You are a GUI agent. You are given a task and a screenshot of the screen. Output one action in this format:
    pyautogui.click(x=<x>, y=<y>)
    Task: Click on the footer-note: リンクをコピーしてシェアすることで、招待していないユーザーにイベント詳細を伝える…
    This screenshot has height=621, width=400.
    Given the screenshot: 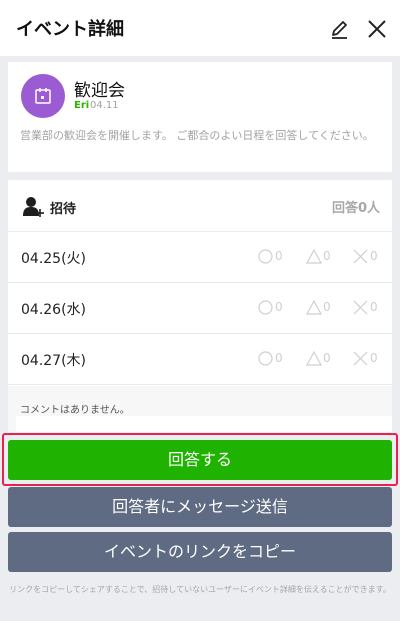 What is the action you would take?
    pyautogui.click(x=200, y=589)
    